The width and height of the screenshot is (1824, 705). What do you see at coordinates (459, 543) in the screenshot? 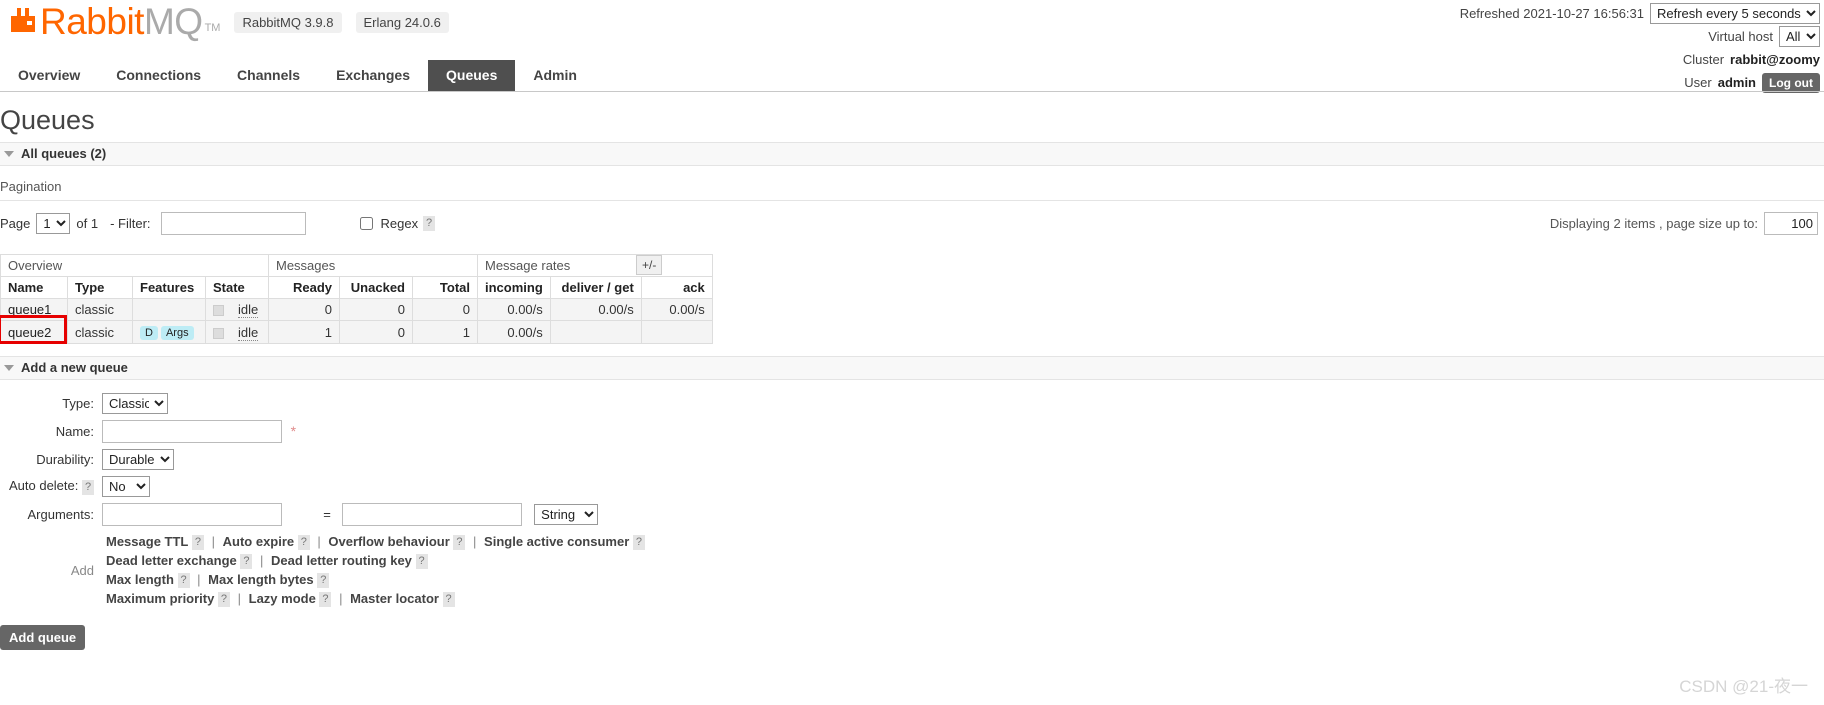
I see `preset-overflow-behaviour-help-icon: ?` at bounding box center [459, 543].